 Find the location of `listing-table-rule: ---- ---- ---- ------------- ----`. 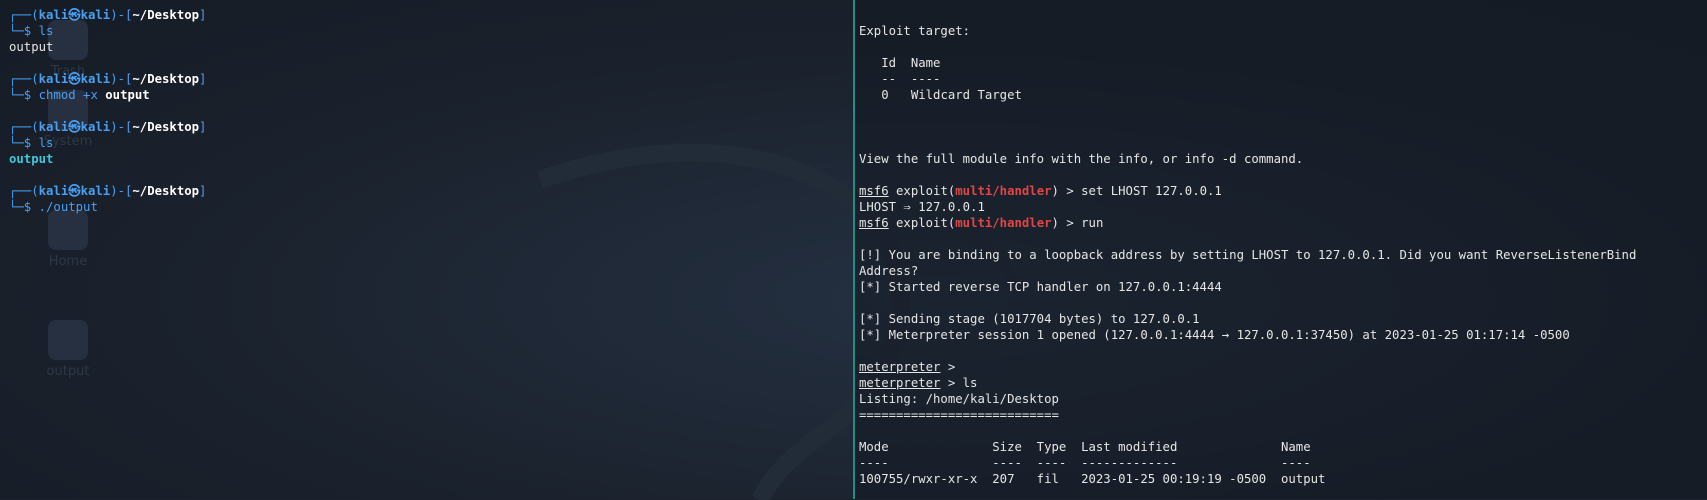

listing-table-rule: ---- ---- ---- ------------- ---- is located at coordinates (1085, 463).